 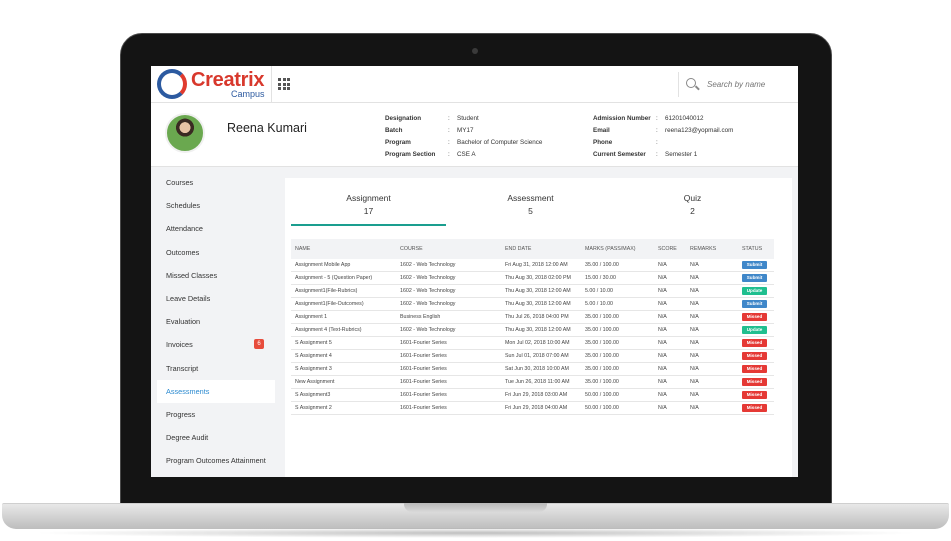 What do you see at coordinates (216, 252) in the screenshot?
I see `sidebar-item-outcomes: Outcomes` at bounding box center [216, 252].